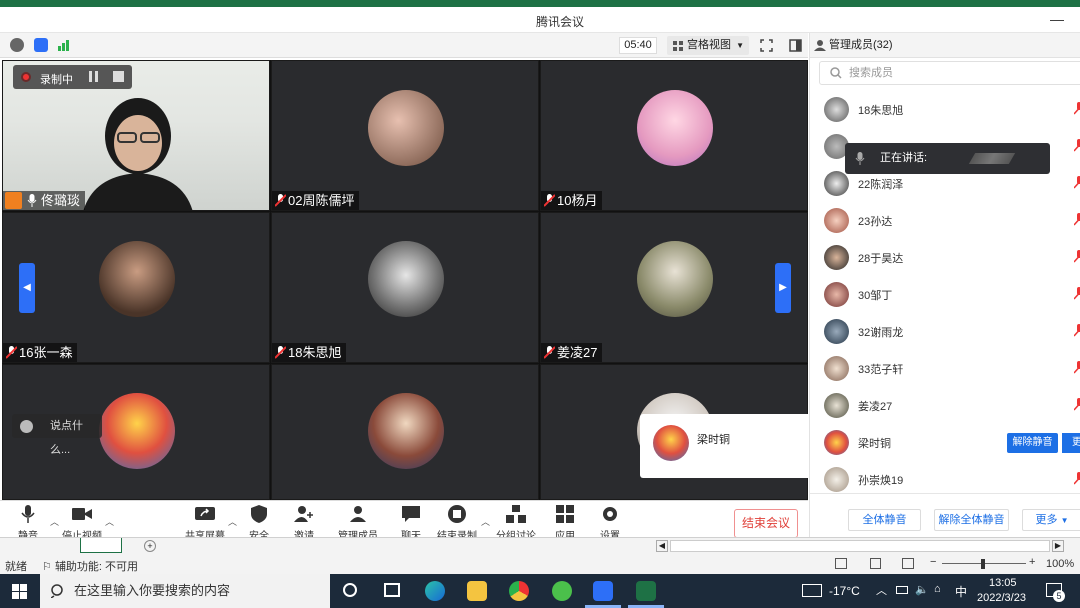 This screenshot has height=608, width=1080. What do you see at coordinates (17, 45) in the screenshot?
I see `info-icon` at bounding box center [17, 45].